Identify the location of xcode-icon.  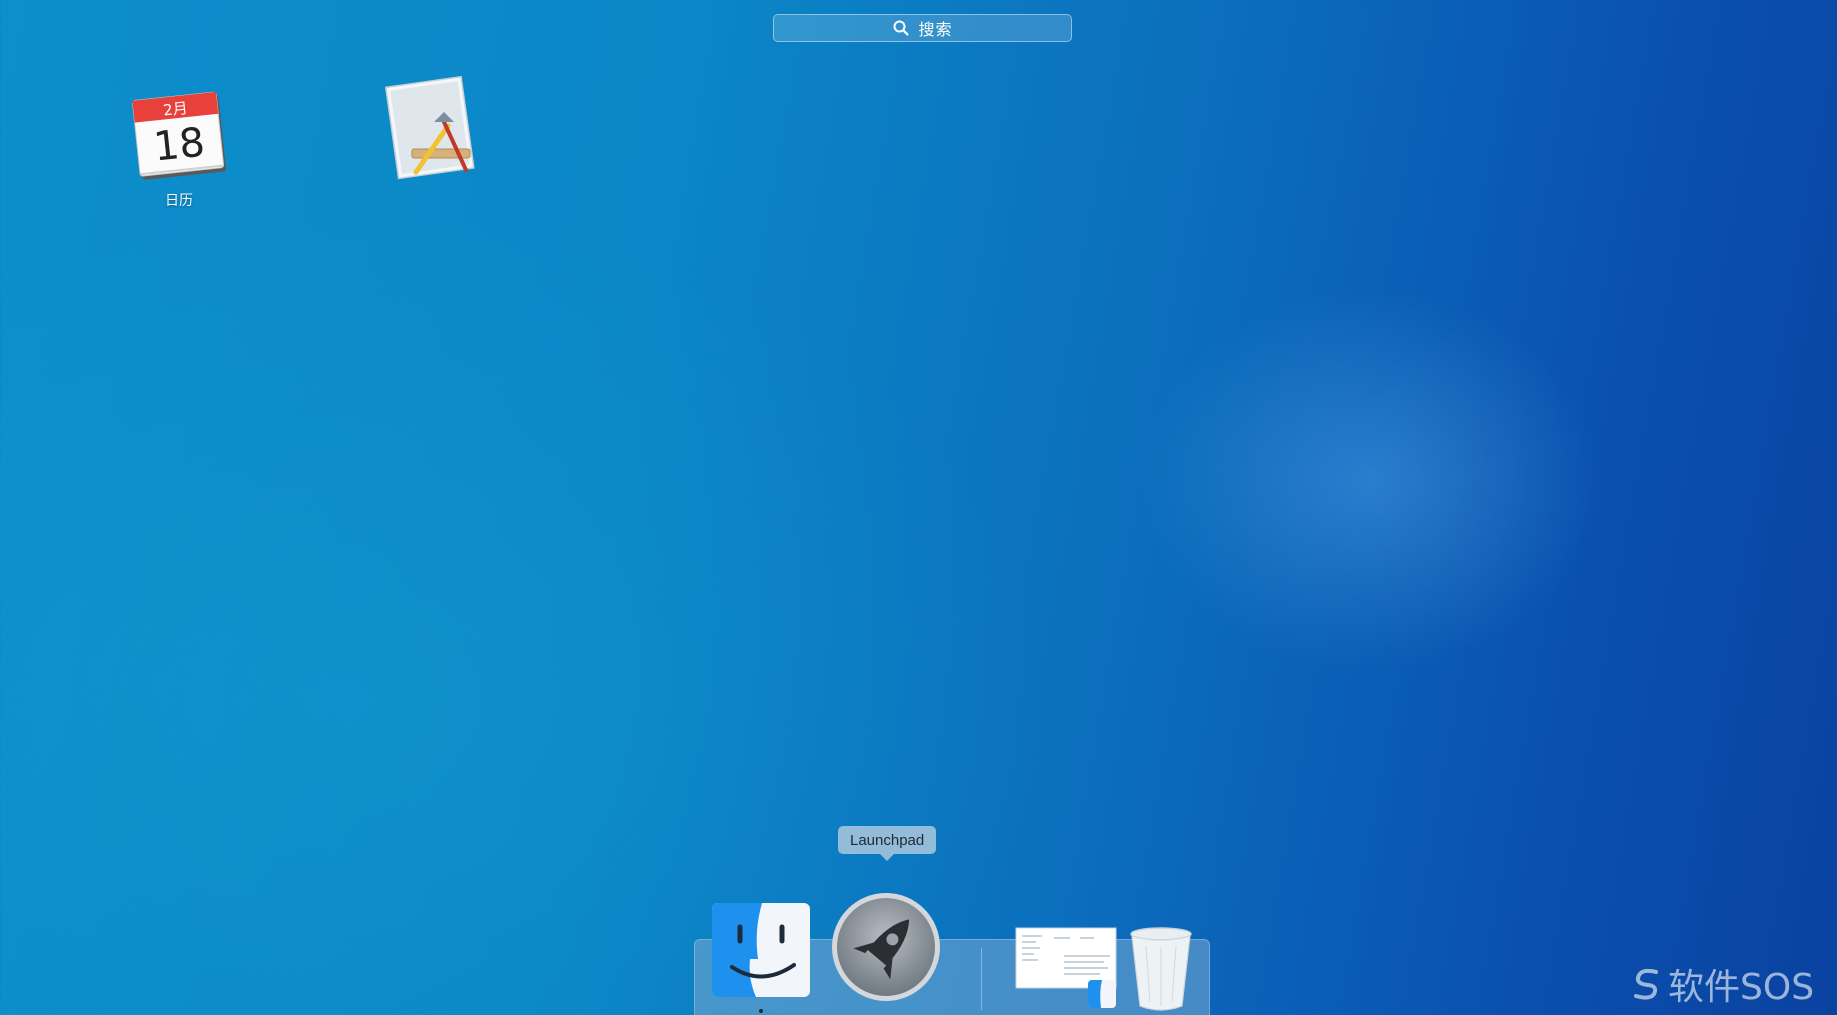
(429, 127).